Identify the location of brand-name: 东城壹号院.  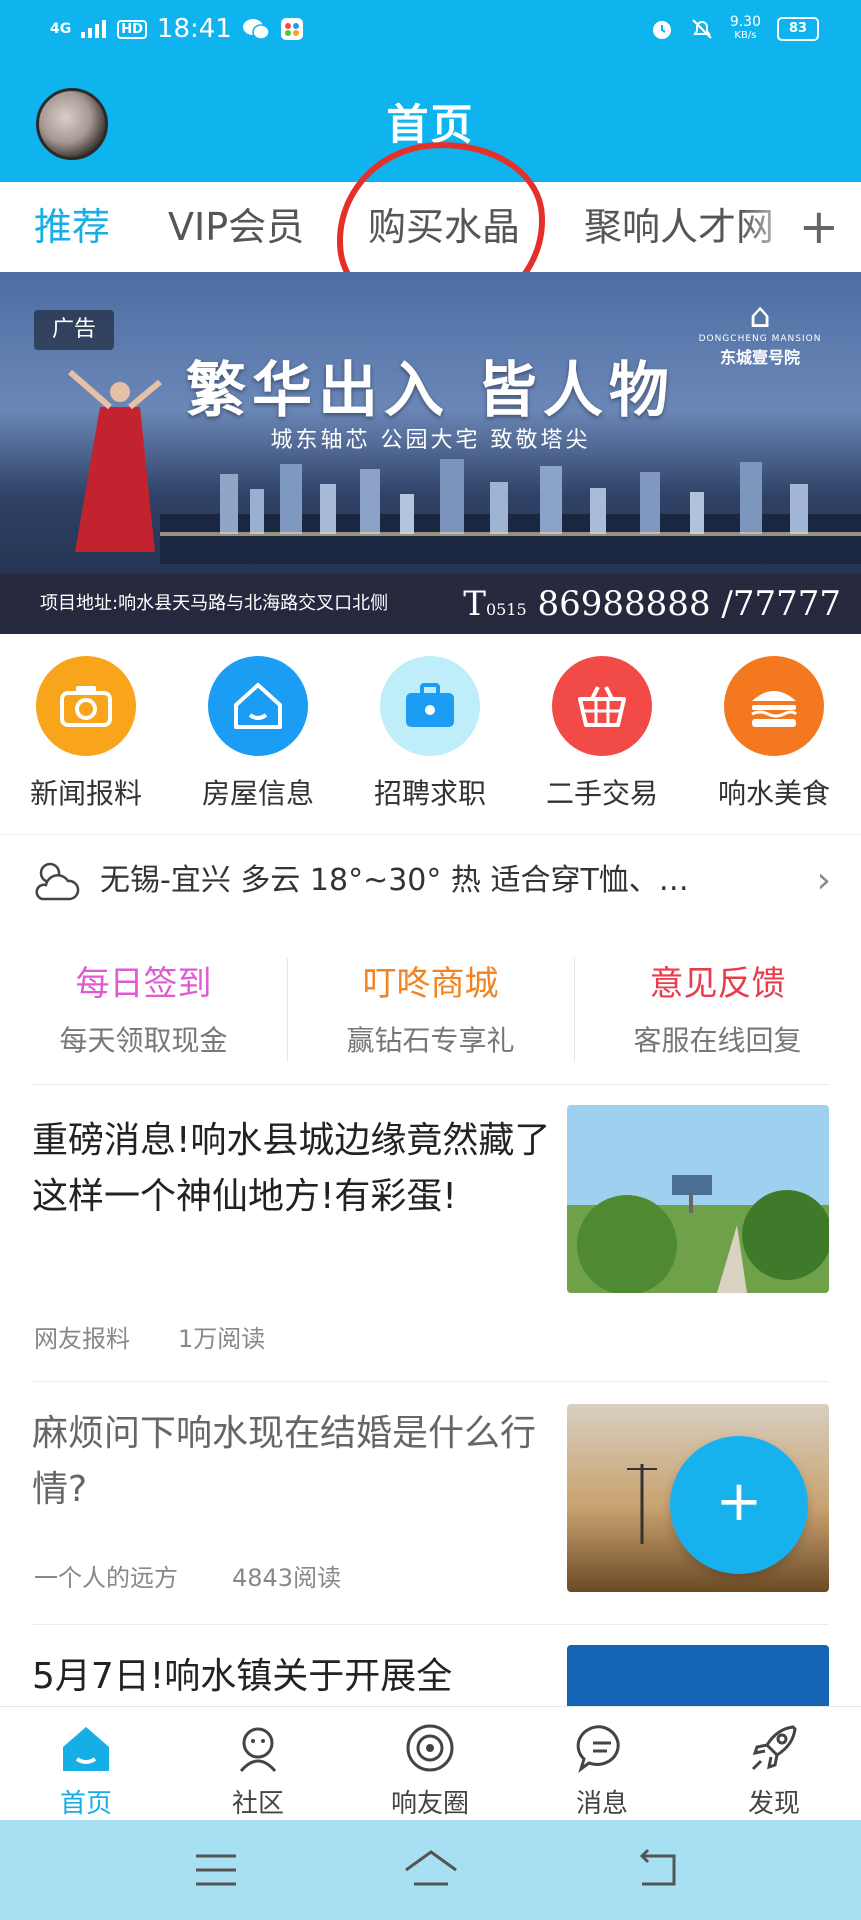
(759, 357).